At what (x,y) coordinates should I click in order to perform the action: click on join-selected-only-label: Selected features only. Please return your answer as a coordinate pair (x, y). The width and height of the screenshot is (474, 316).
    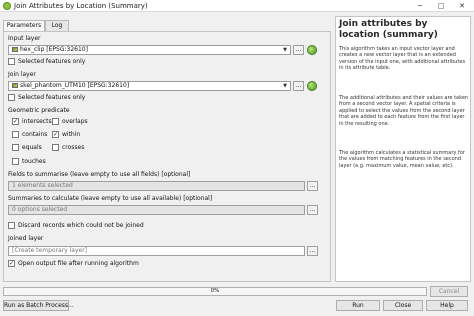
    Looking at the image, I should click on (52, 97).